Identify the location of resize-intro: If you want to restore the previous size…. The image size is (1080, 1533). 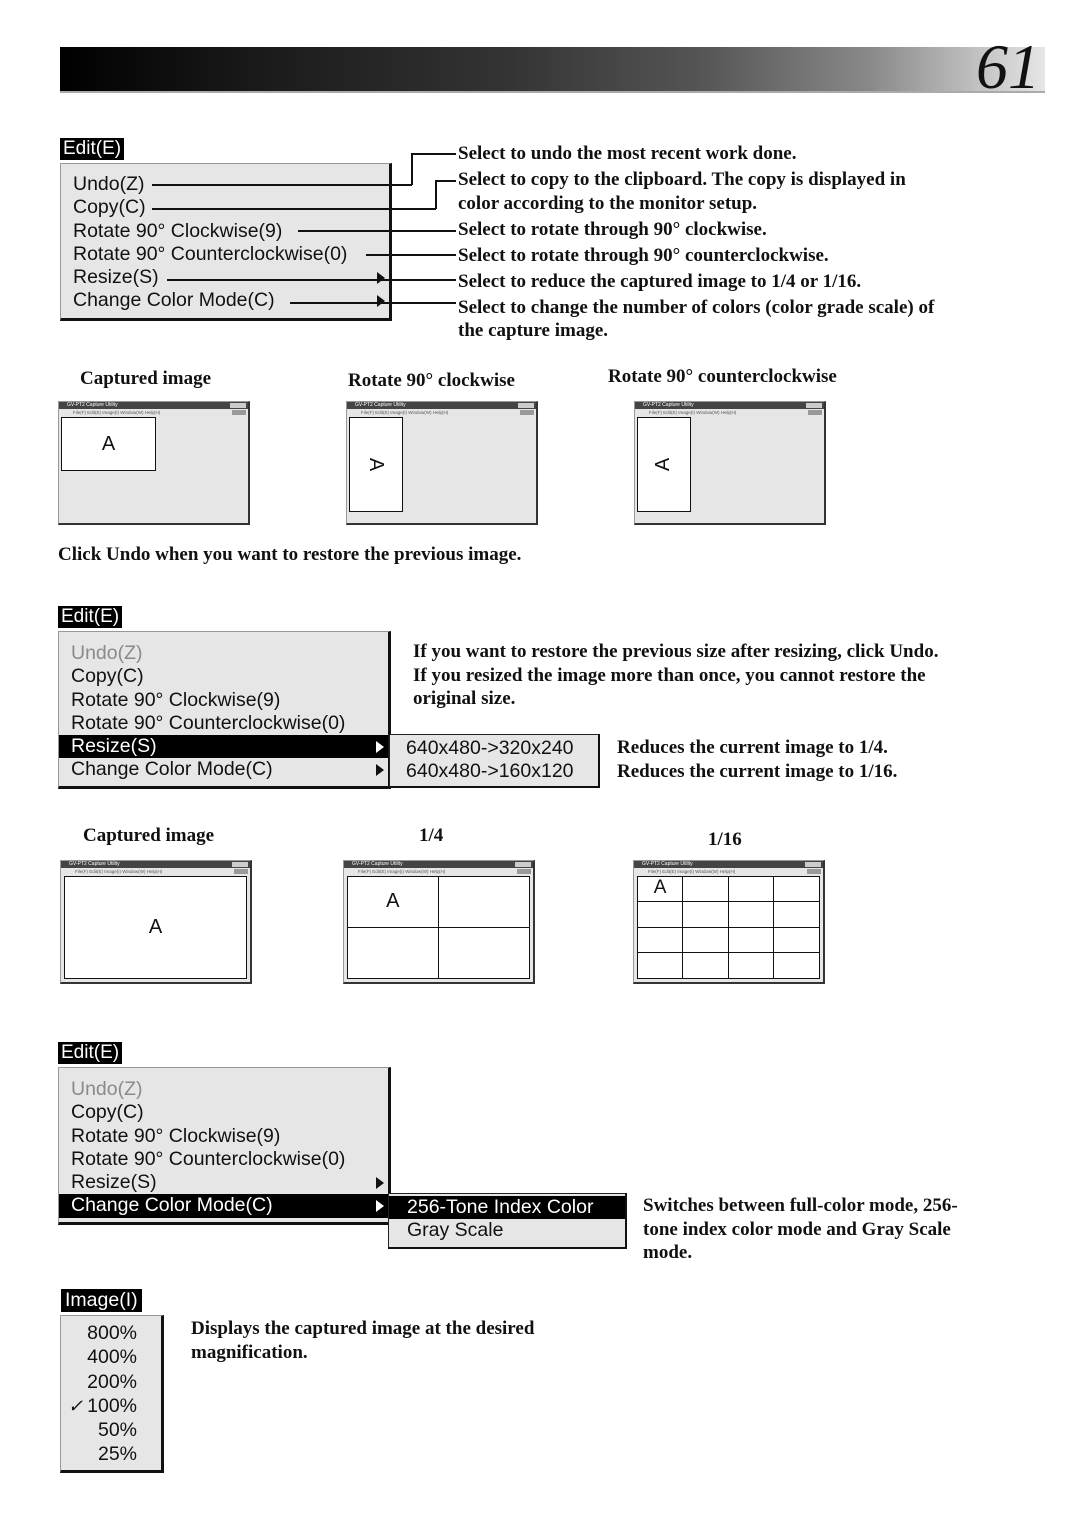
(675, 675).